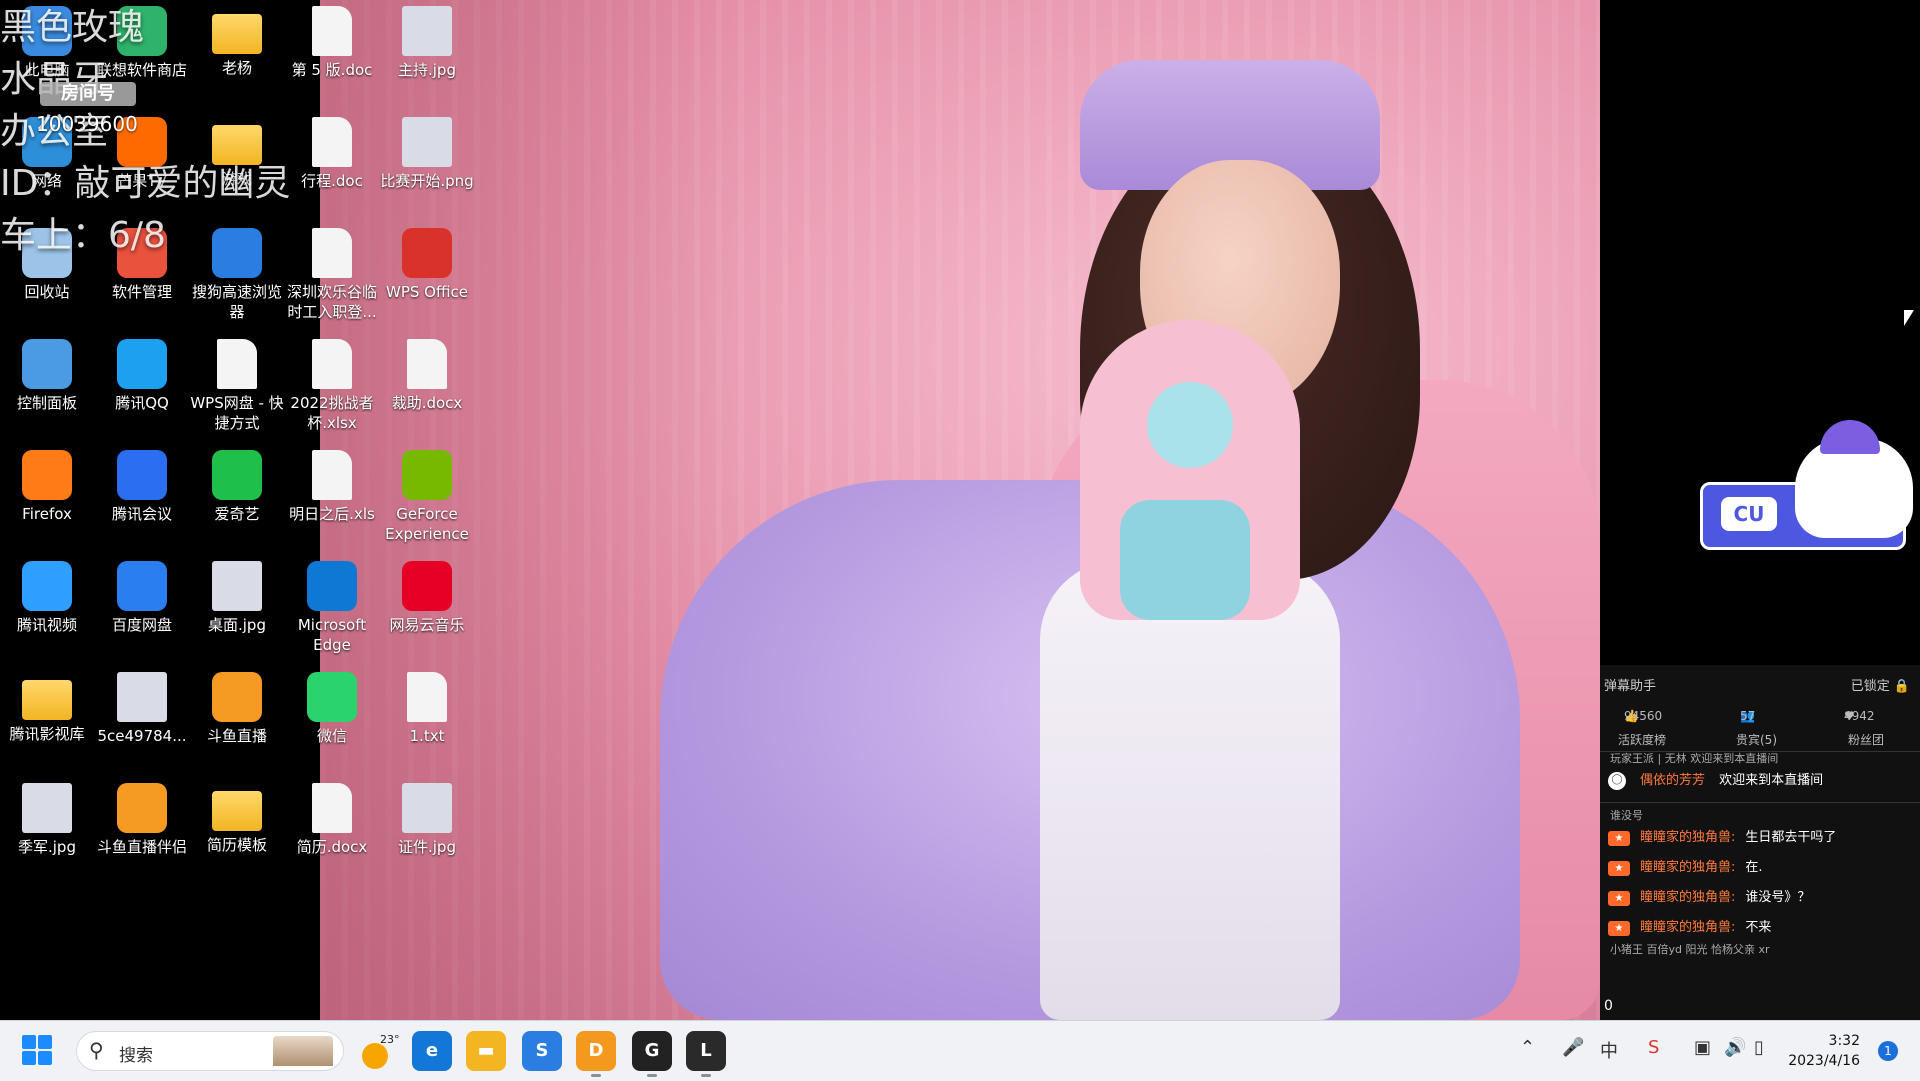  I want to click on desktop-icon: 搜狗高速浏览器, so click(237, 275).